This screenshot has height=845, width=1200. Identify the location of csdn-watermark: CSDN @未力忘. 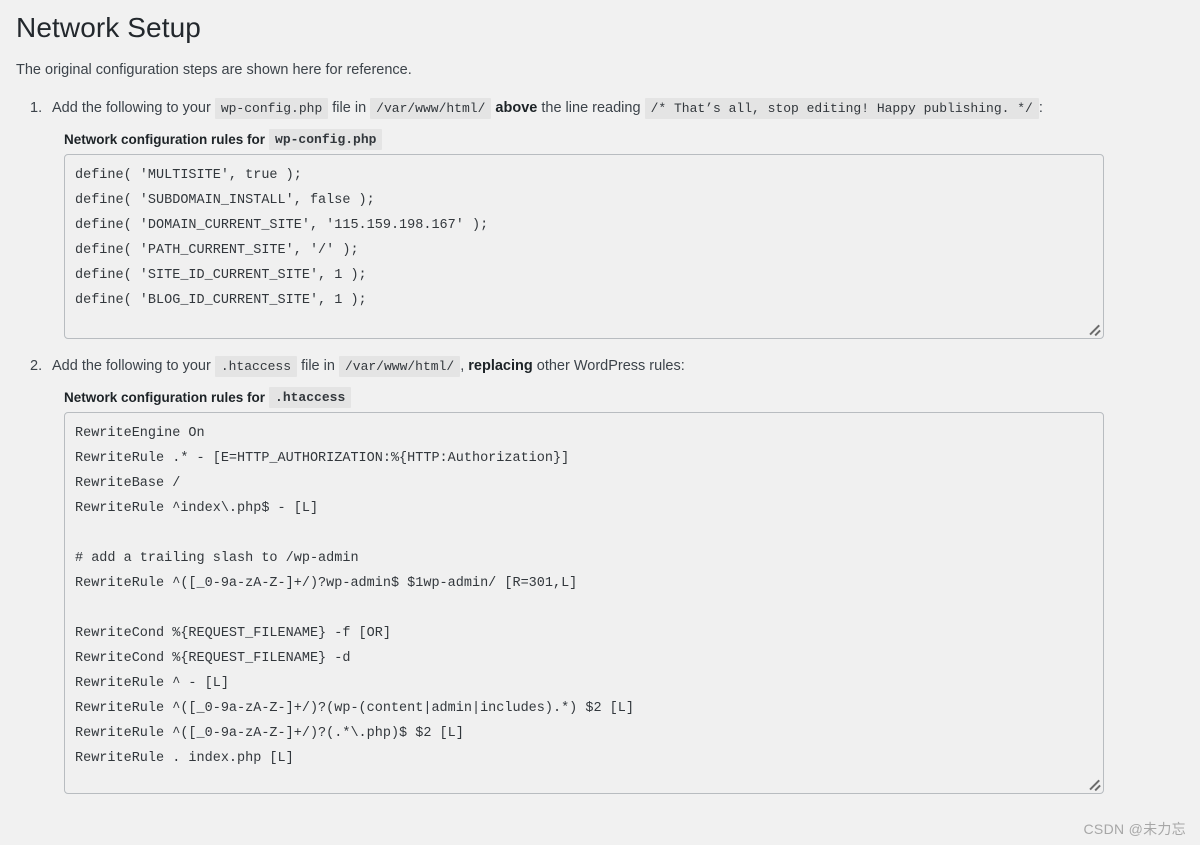
(1134, 829).